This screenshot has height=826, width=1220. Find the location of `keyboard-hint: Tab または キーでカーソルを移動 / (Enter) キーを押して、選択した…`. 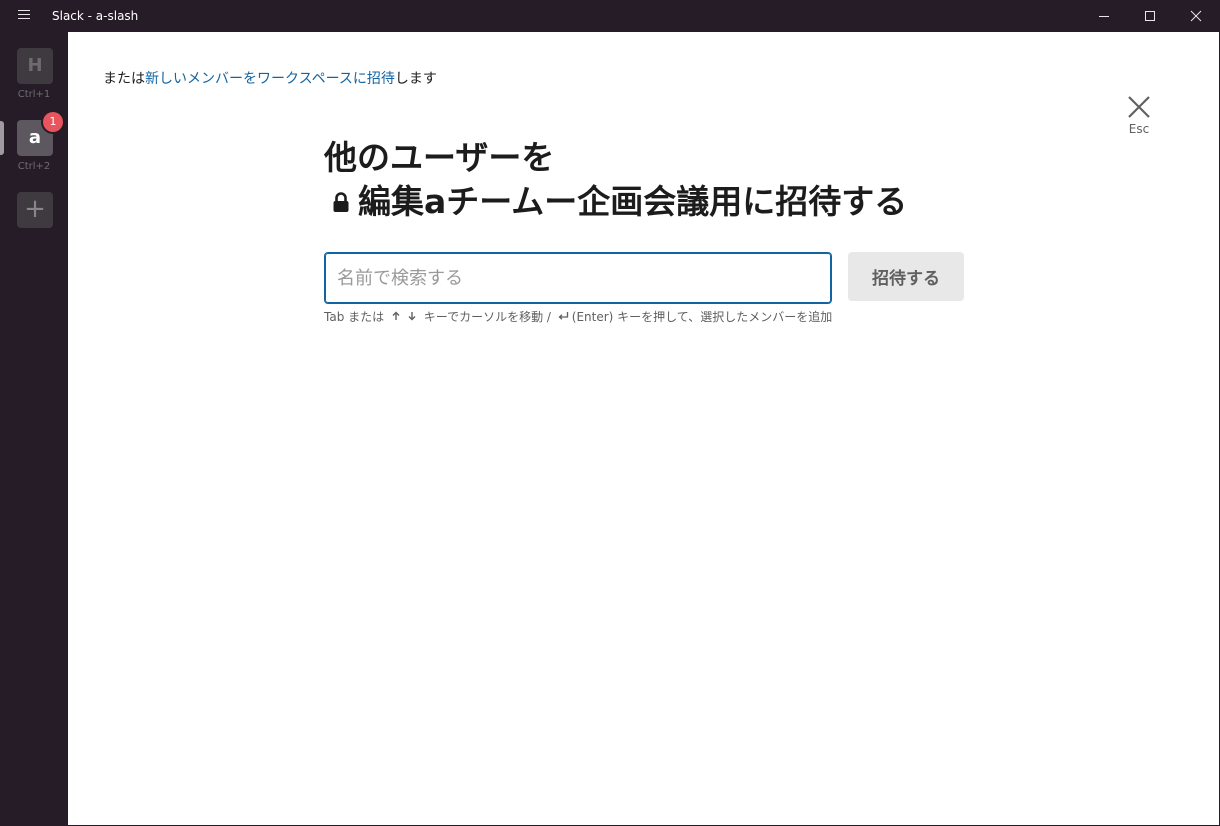

keyboard-hint: Tab または キーでカーソルを移動 / (Enter) キーを押して、選択した… is located at coordinates (579, 317).